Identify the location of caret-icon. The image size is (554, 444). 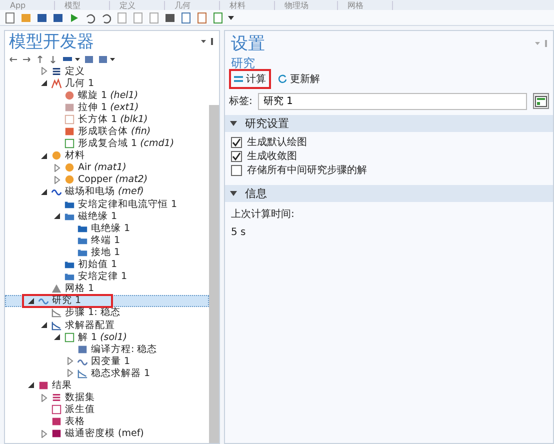
(231, 17).